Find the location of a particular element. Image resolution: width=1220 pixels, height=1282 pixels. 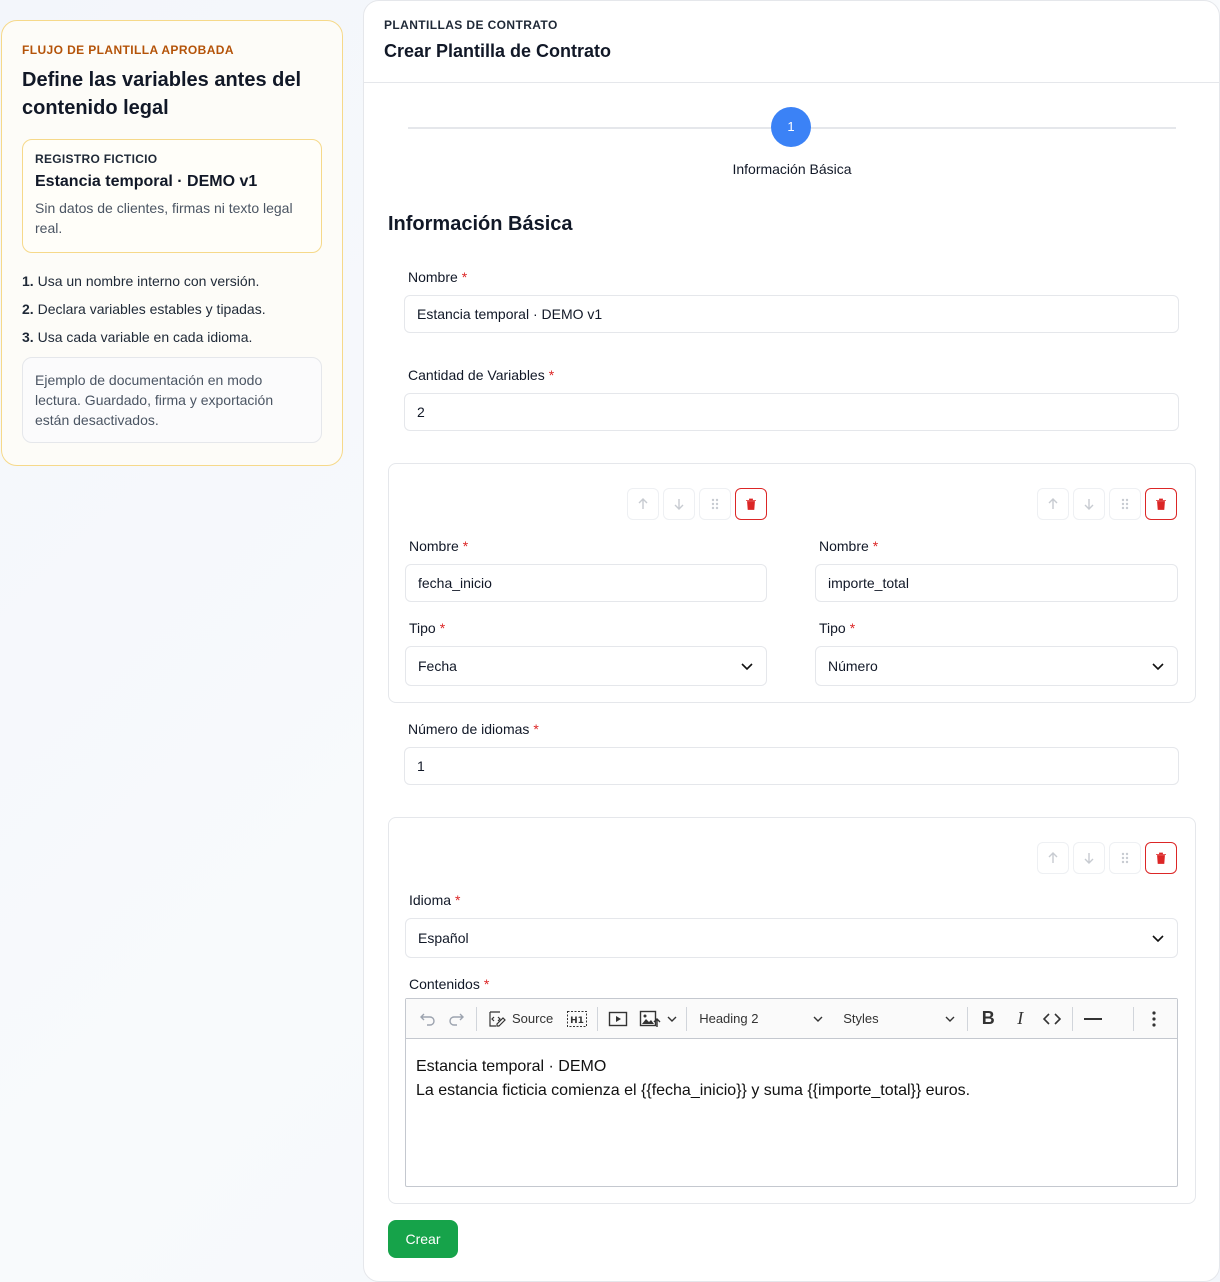

language-select: Español is located at coordinates (791, 938).